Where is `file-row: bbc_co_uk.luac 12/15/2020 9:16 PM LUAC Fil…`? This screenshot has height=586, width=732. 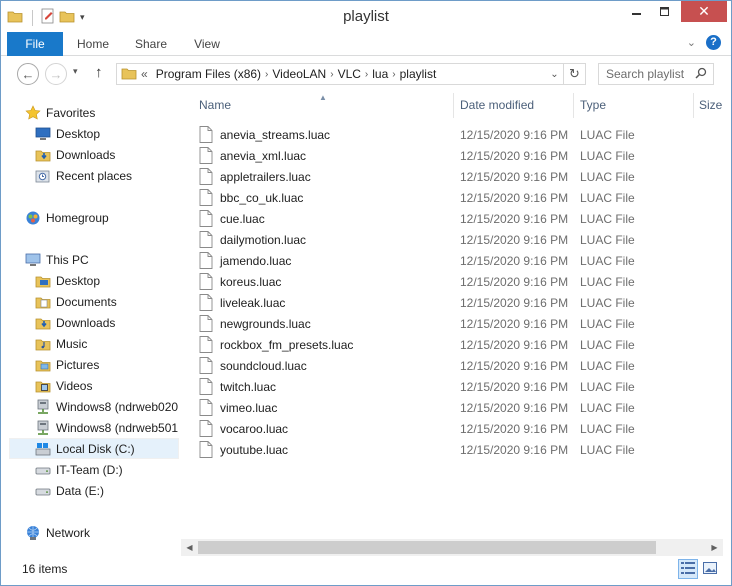 file-row: bbc_co_uk.luac 12/15/2020 9:16 PM LUAC Fil… is located at coordinates (459, 197).